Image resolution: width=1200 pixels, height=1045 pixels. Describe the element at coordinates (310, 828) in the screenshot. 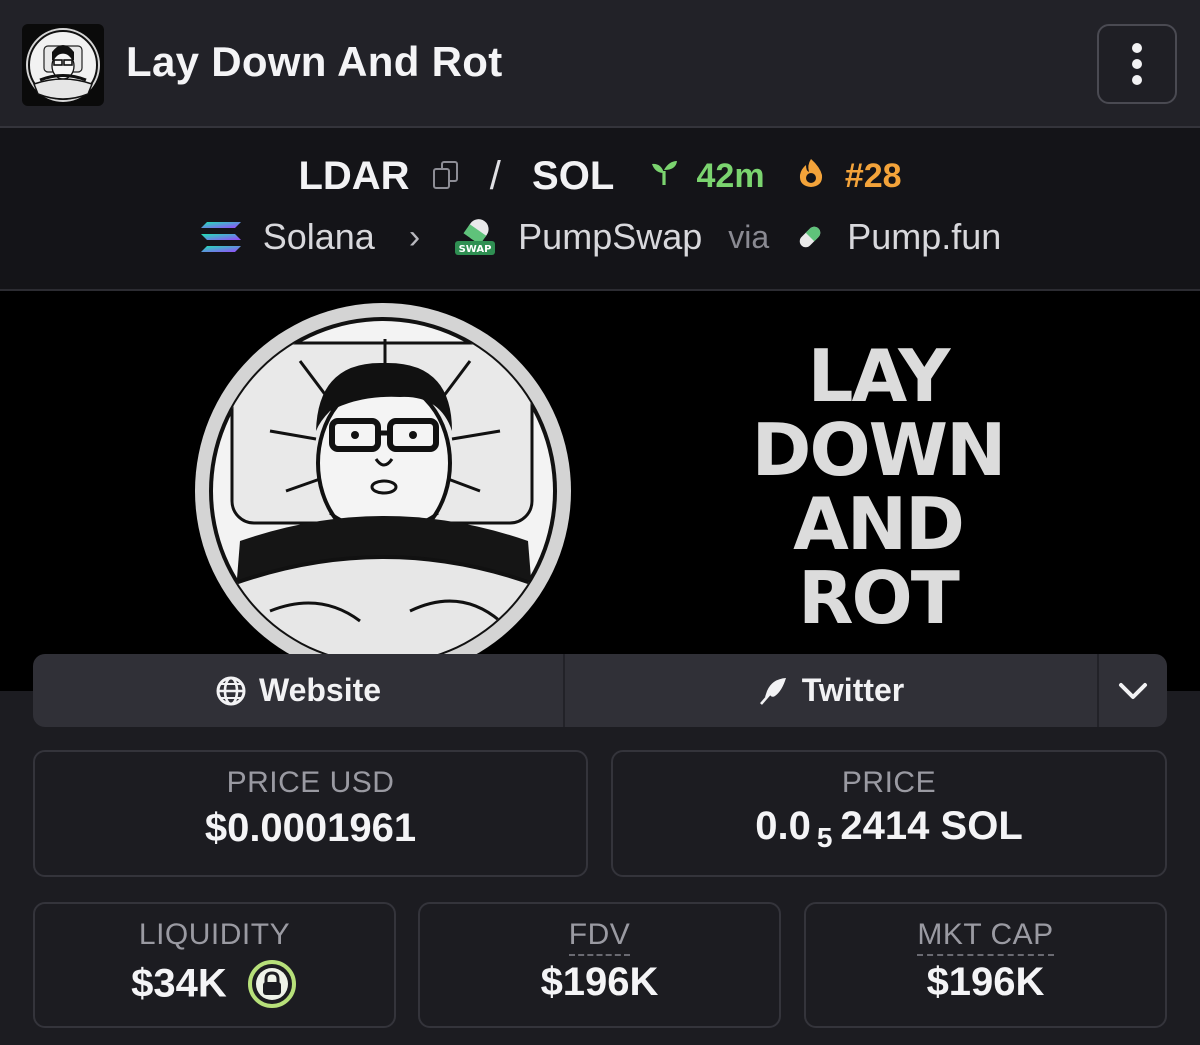

I see `price-usd-value: $0.0001961` at that location.